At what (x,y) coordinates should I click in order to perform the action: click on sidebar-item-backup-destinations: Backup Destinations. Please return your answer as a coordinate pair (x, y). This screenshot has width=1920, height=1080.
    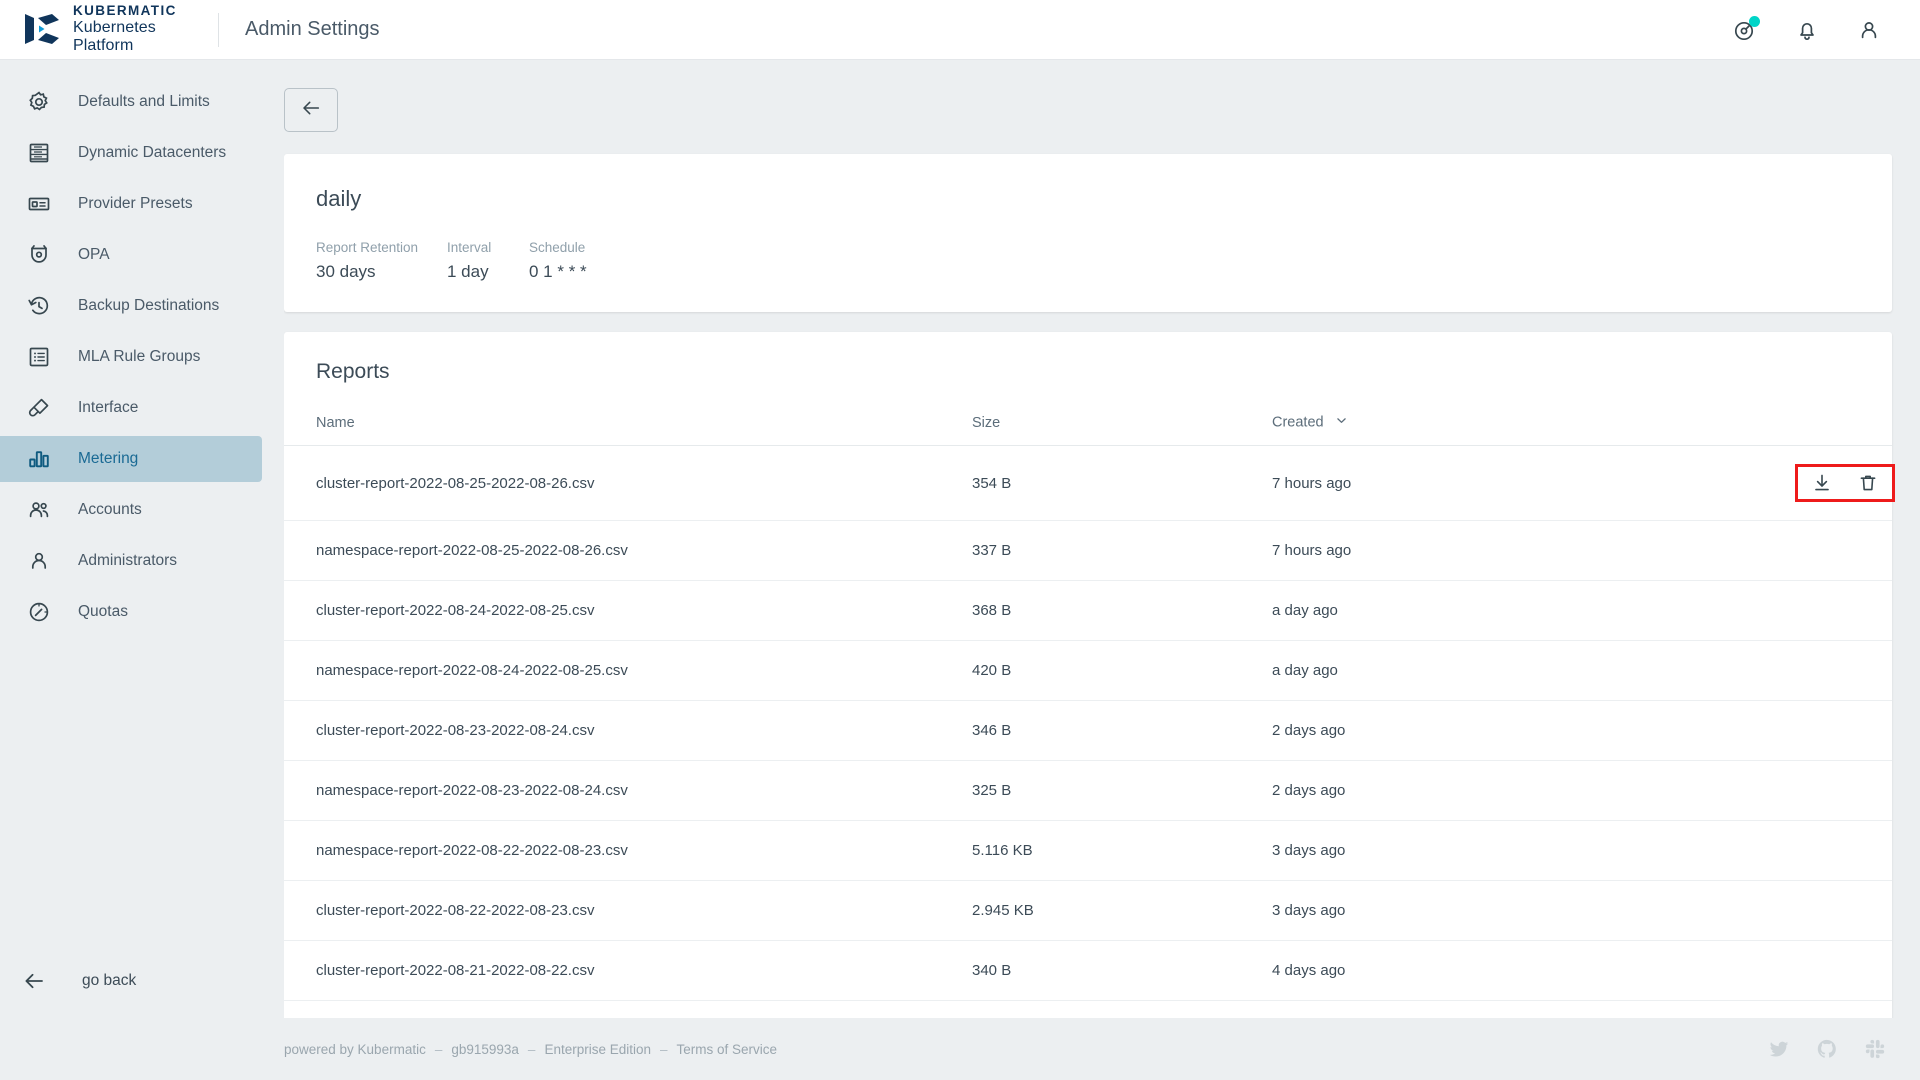
    Looking at the image, I should click on (131, 306).